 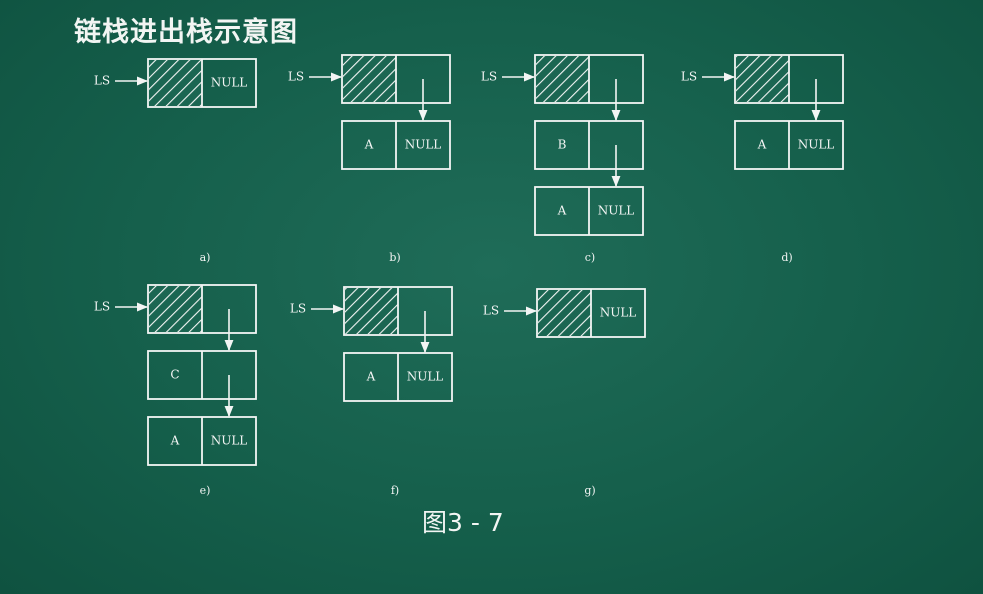 I want to click on stack-node-value: C, so click(x=174, y=375).